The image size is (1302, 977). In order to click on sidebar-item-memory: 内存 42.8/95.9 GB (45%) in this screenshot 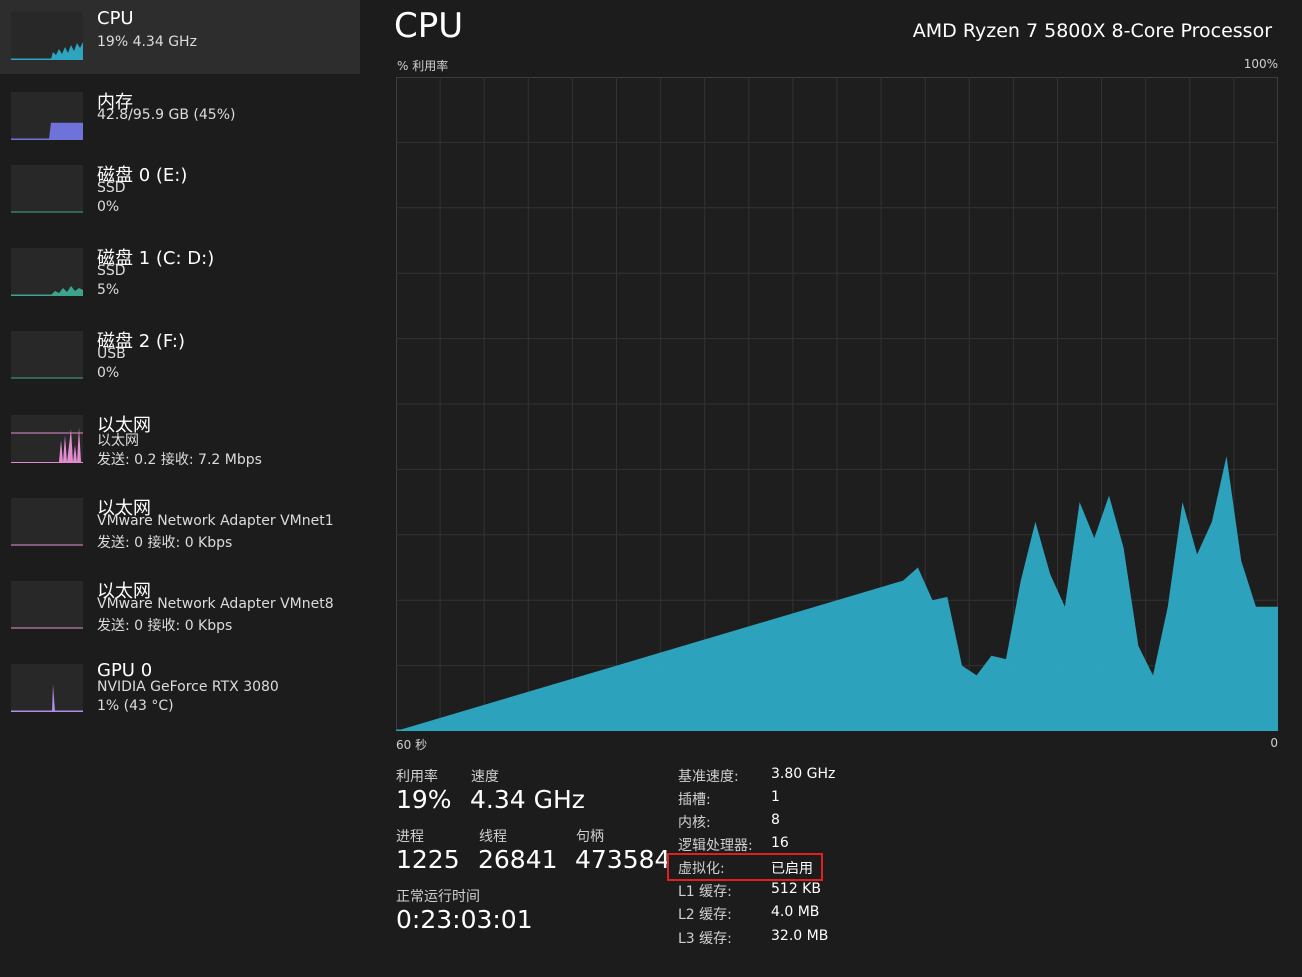, I will do `click(180, 117)`.